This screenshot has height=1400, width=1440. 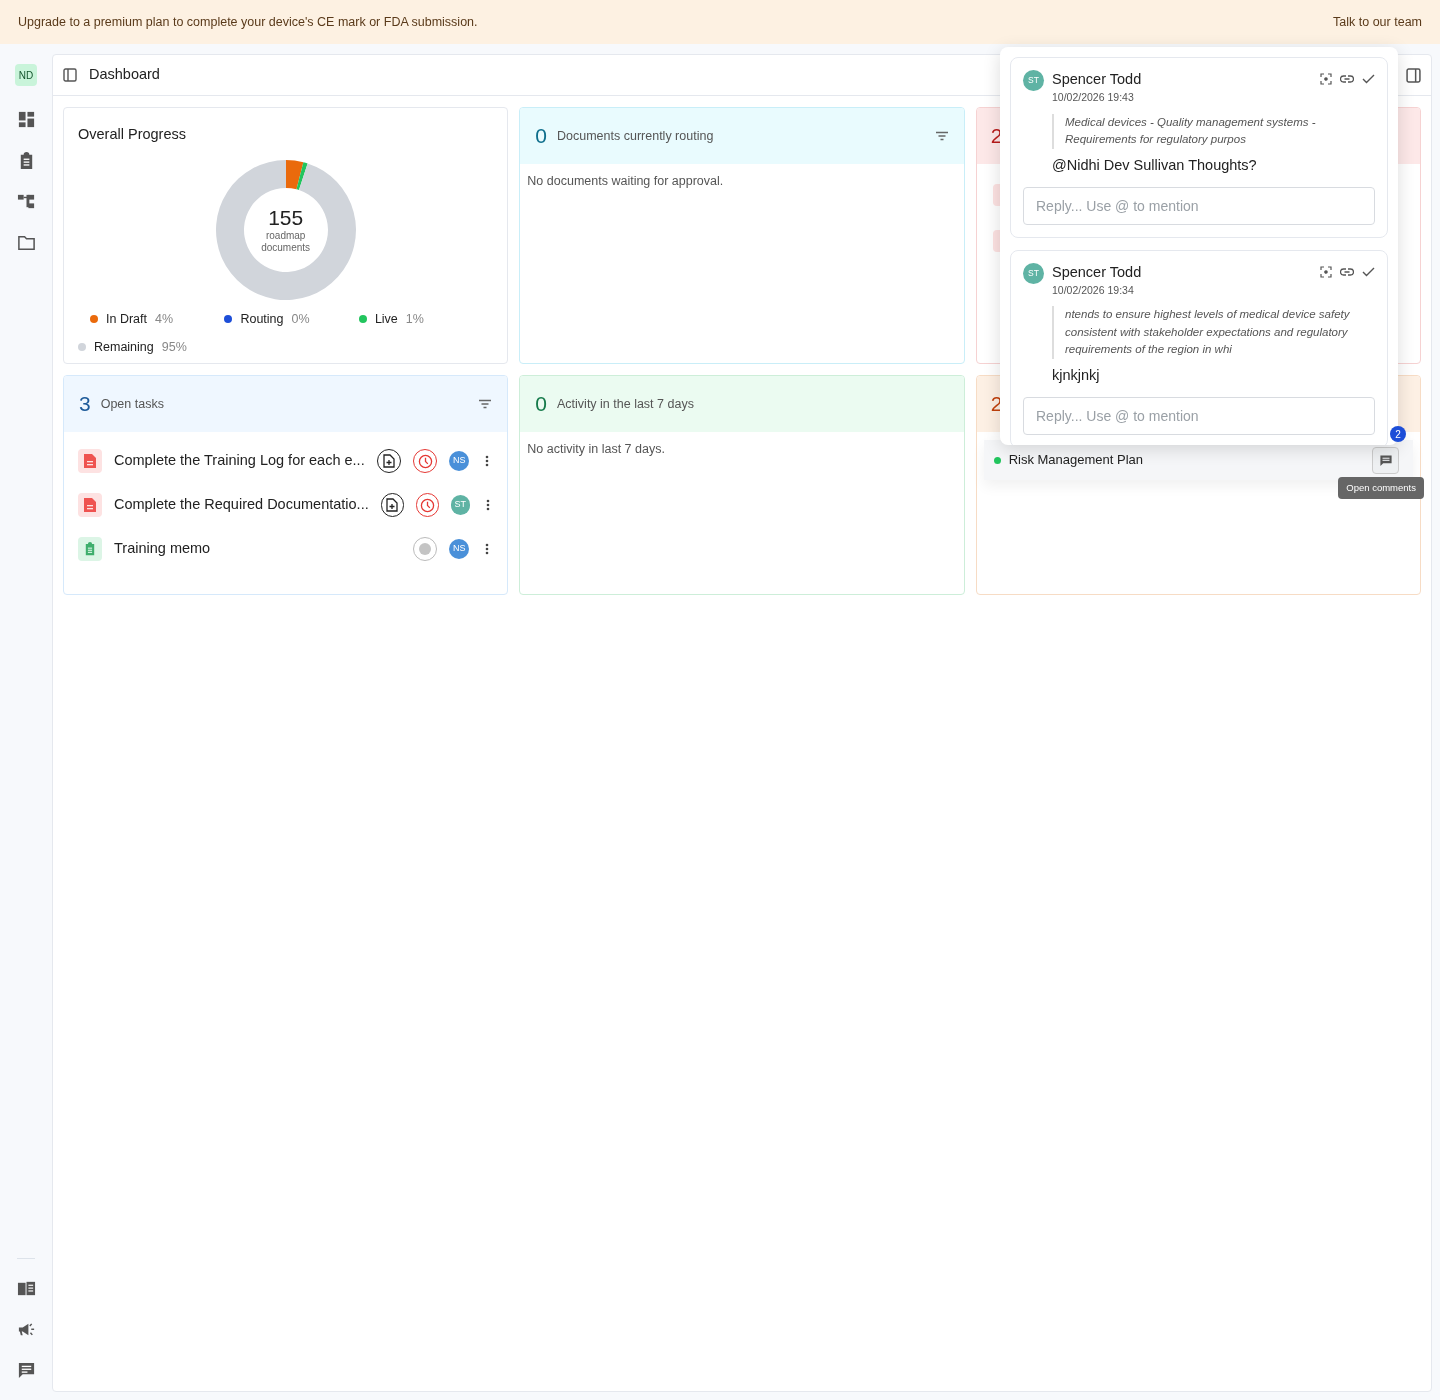 What do you see at coordinates (70, 75) in the screenshot?
I see `sidebar-toggle-icon` at bounding box center [70, 75].